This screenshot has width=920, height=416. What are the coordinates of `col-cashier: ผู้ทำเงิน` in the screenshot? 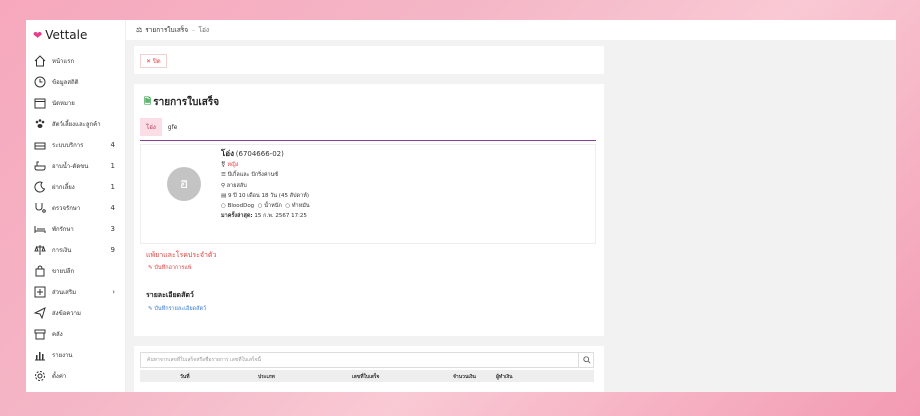 It's located at (504, 377).